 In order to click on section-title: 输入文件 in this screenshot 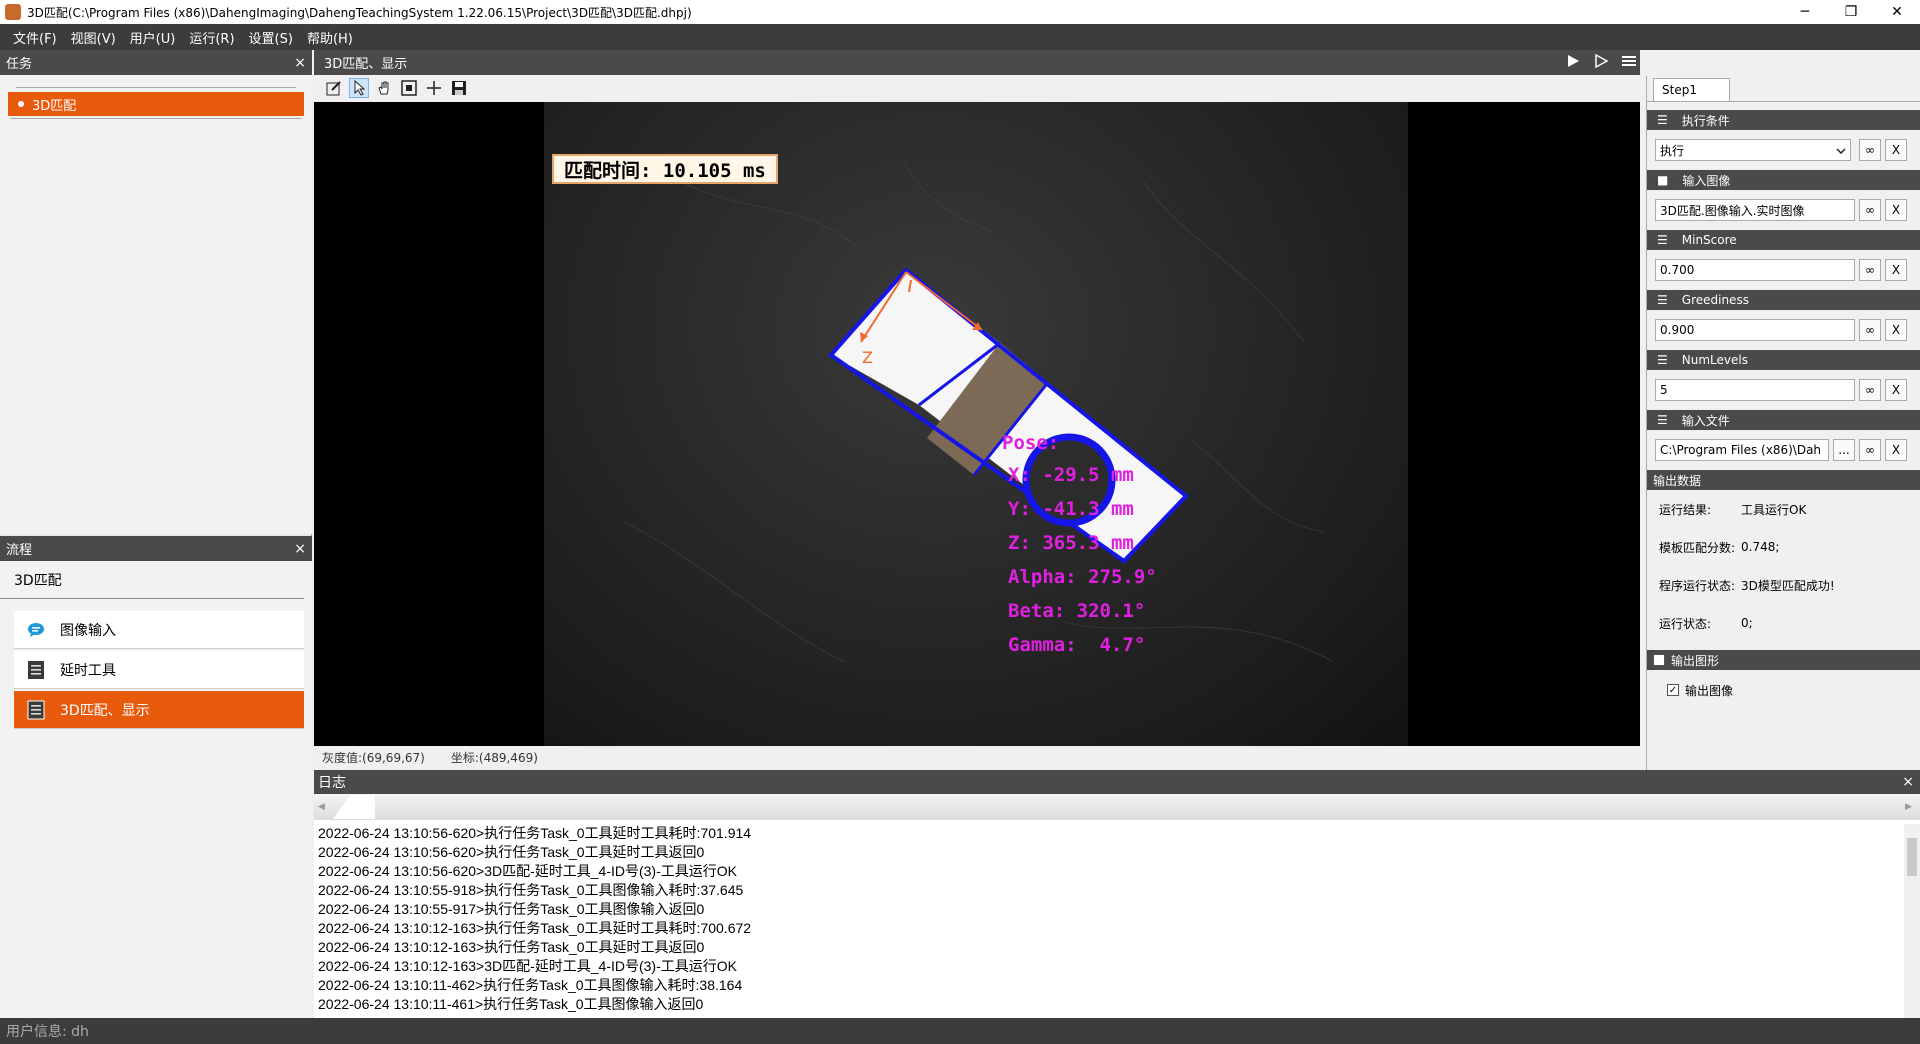, I will do `click(1705, 420)`.